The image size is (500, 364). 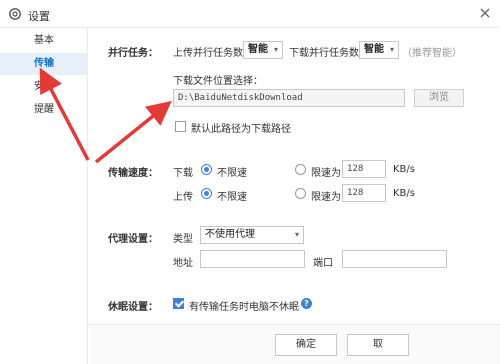 What do you see at coordinates (183, 197) in the screenshot?
I see `upload-speed-label: 上传` at bounding box center [183, 197].